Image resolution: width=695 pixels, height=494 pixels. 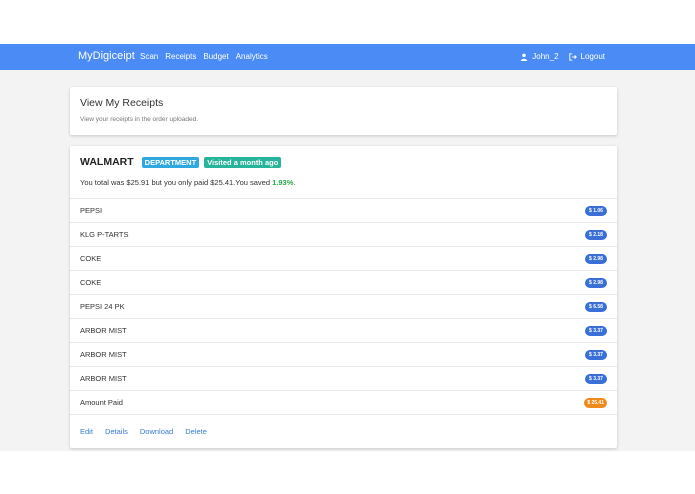 I want to click on user-icon, so click(x=524, y=57).